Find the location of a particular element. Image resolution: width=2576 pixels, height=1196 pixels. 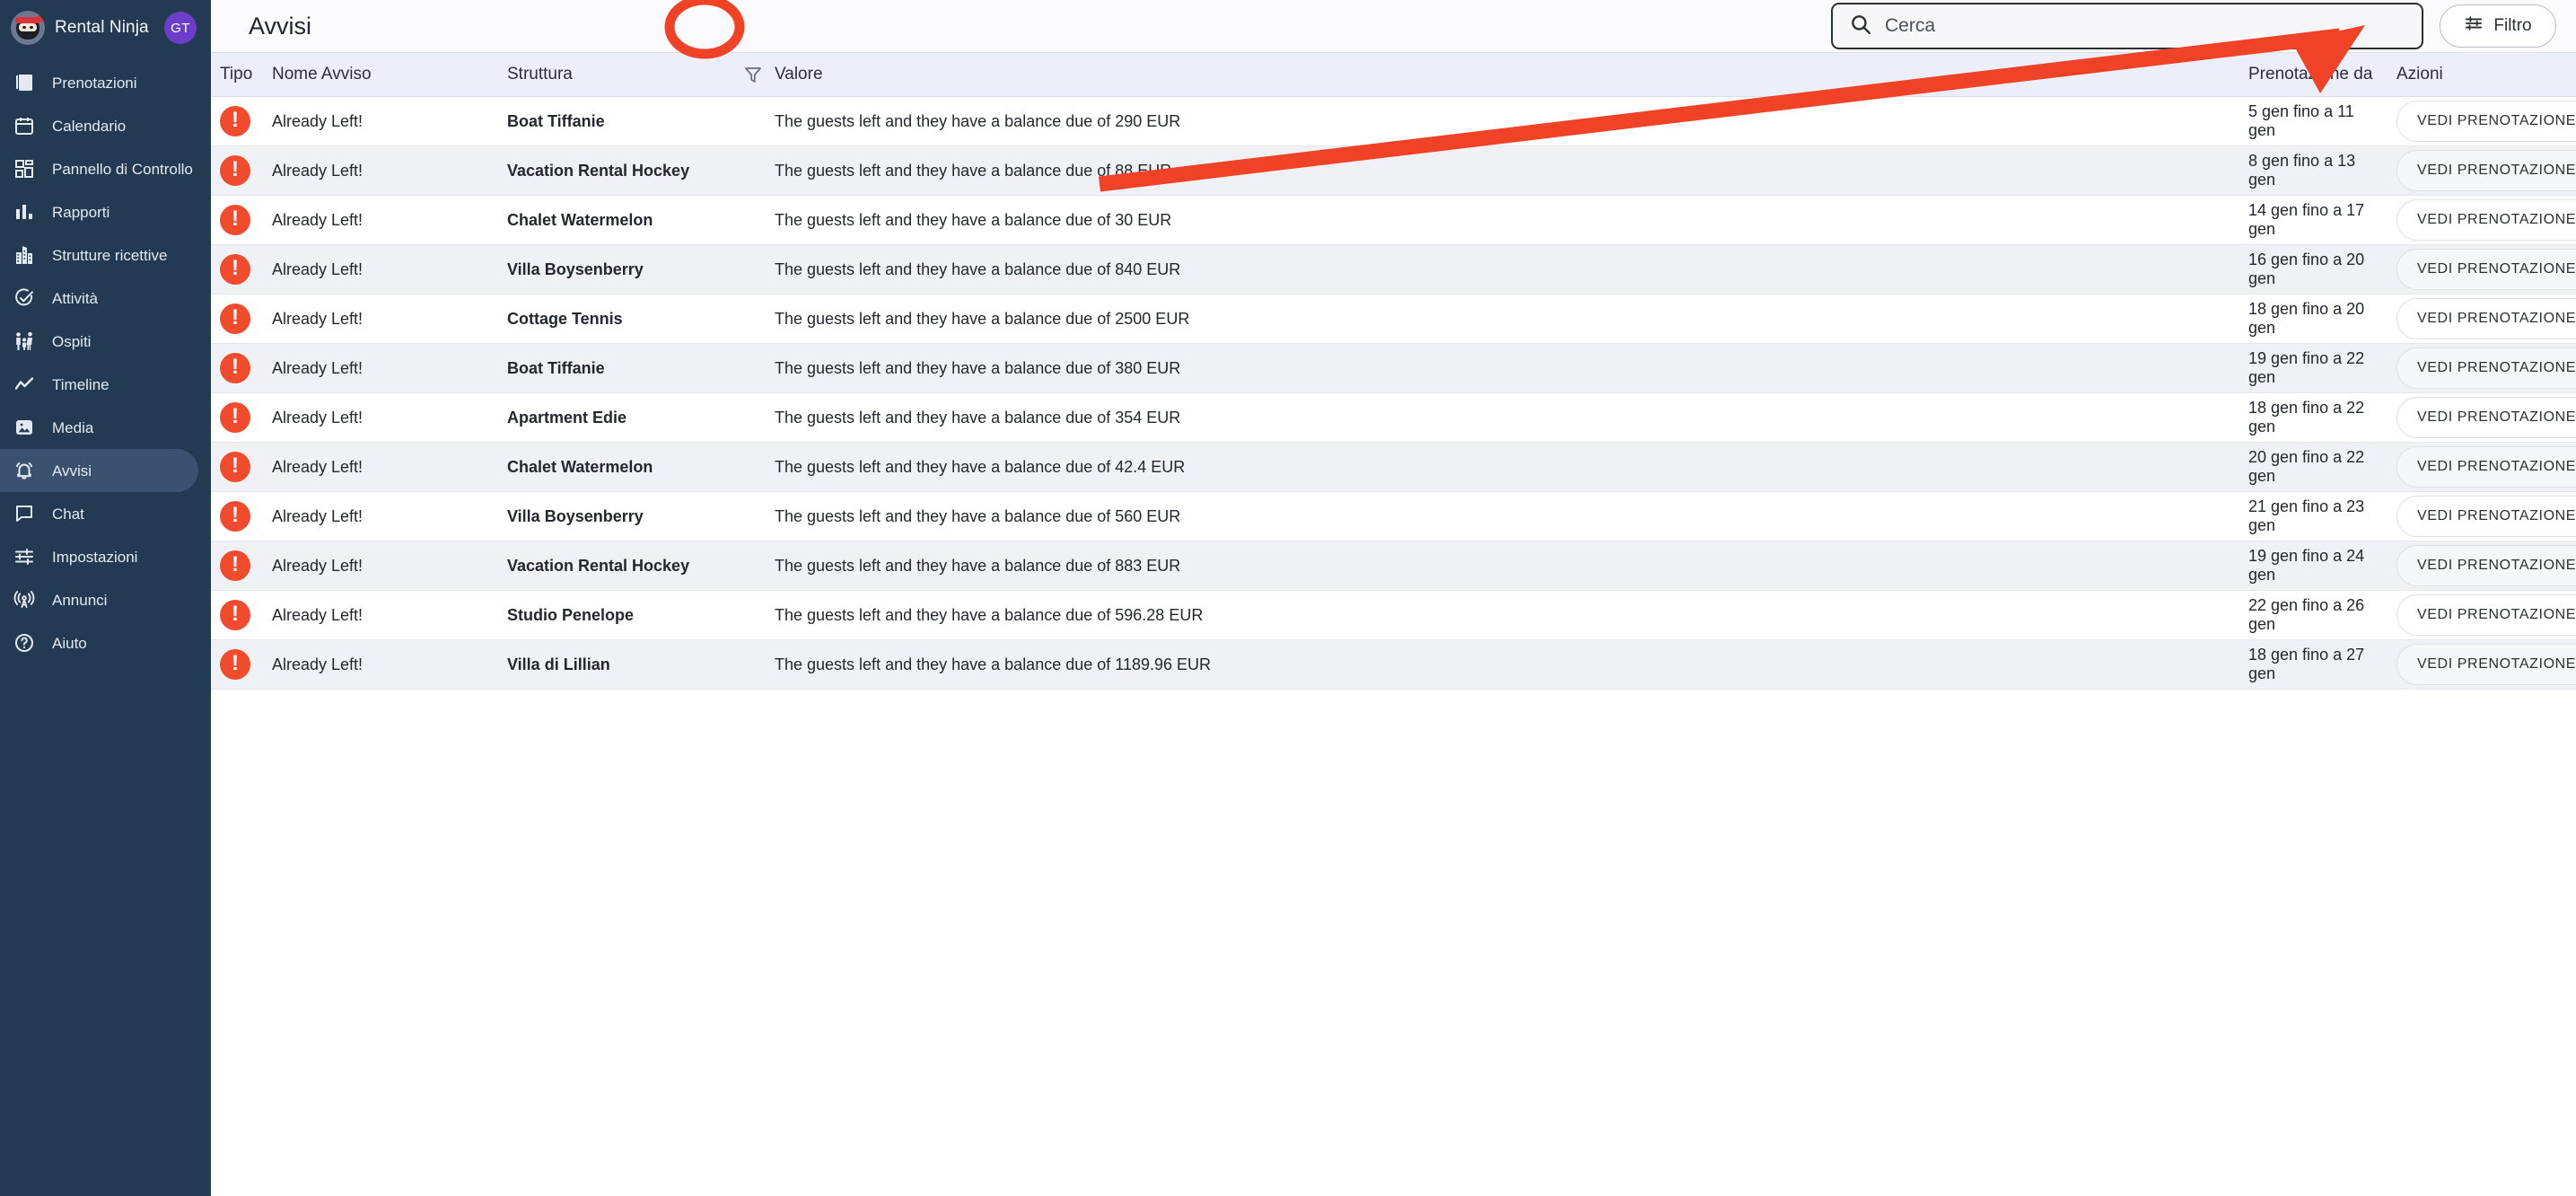

sidebar-item-attivit: Attività is located at coordinates (99, 298).